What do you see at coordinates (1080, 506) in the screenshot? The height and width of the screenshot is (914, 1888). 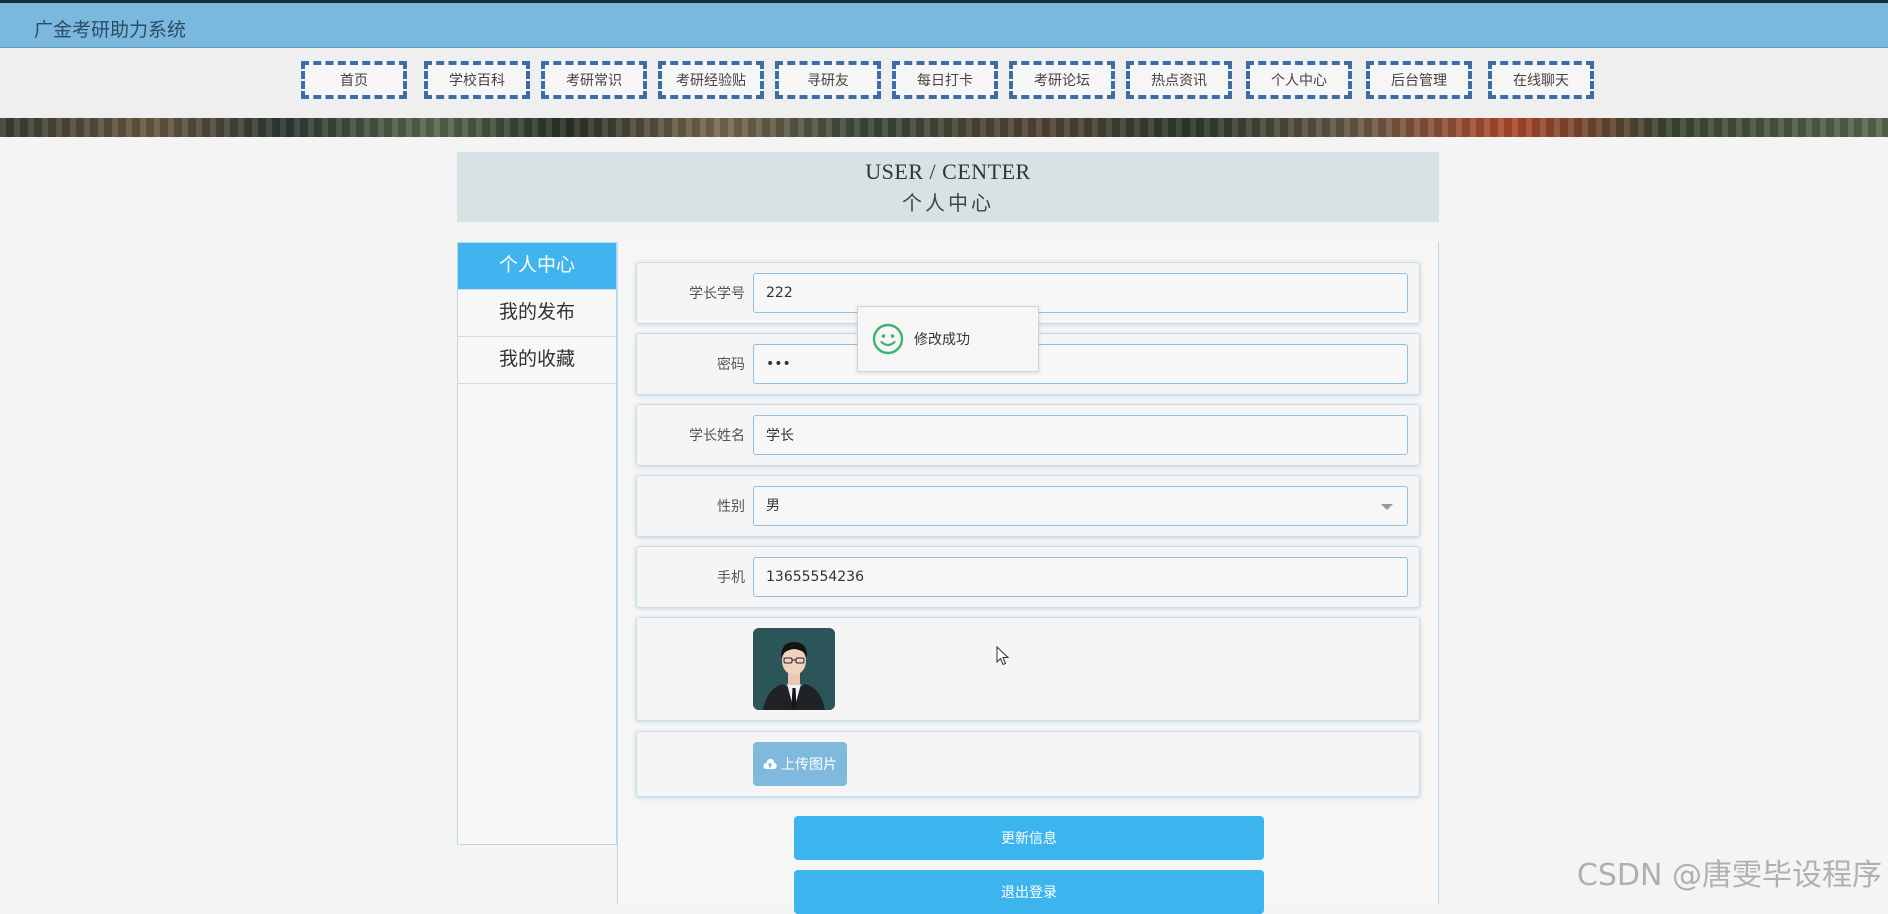 I see `gender-select: 男` at bounding box center [1080, 506].